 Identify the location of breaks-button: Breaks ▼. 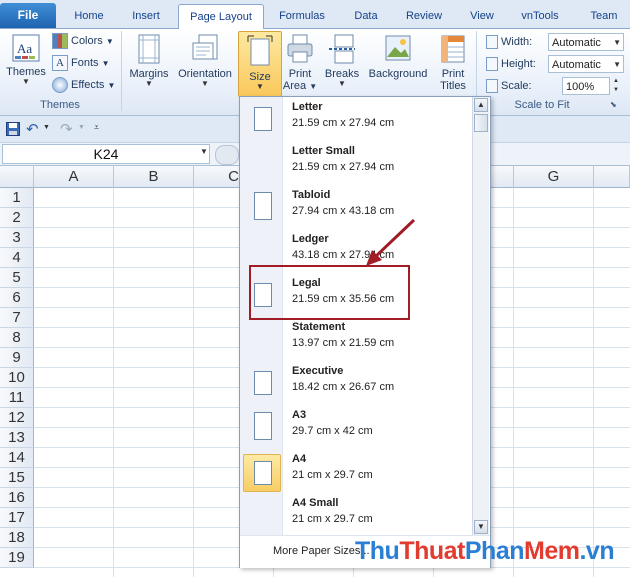
(342, 60).